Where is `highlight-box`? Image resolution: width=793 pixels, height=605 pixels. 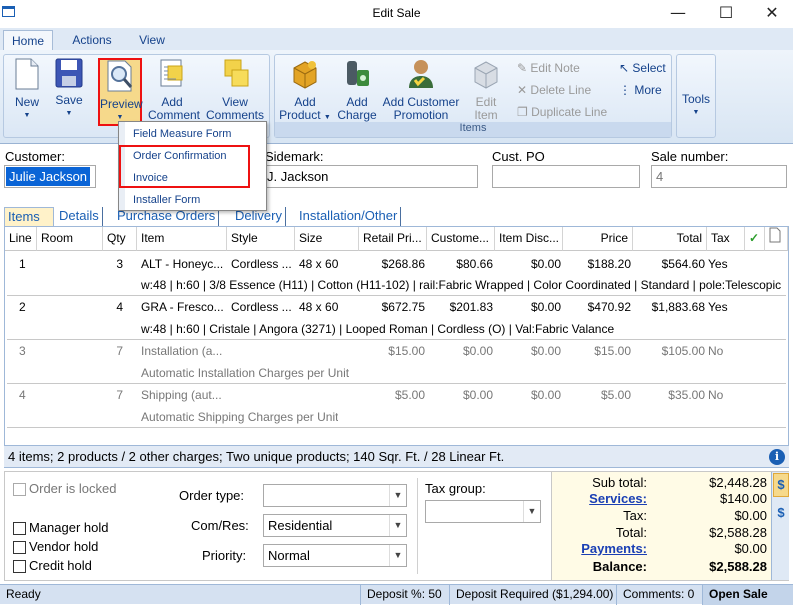 highlight-box is located at coordinates (184, 166).